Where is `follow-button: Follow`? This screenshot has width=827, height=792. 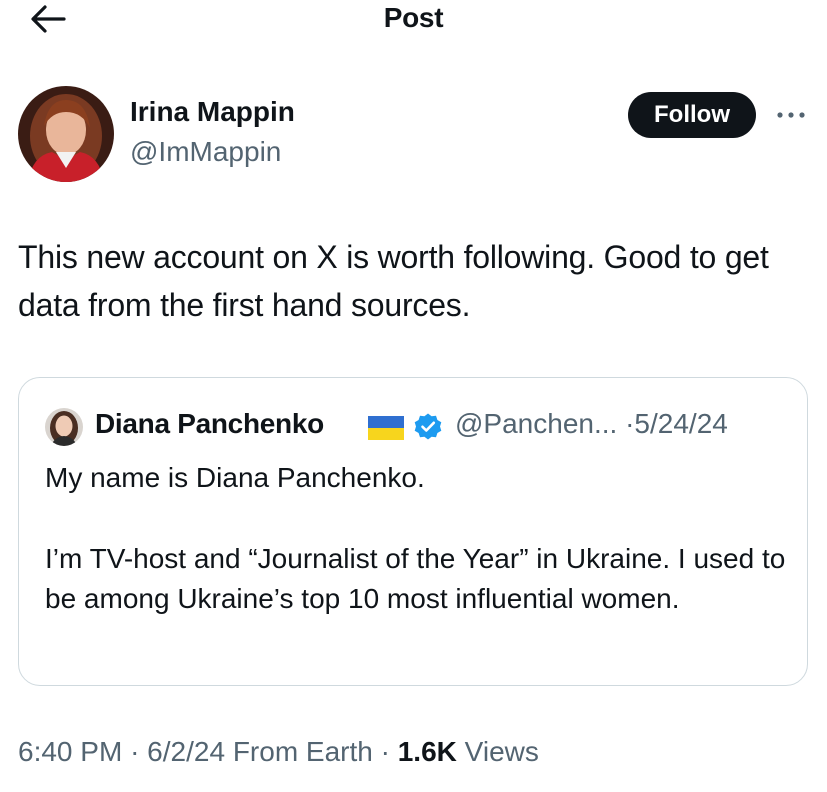 follow-button: Follow is located at coordinates (692, 115).